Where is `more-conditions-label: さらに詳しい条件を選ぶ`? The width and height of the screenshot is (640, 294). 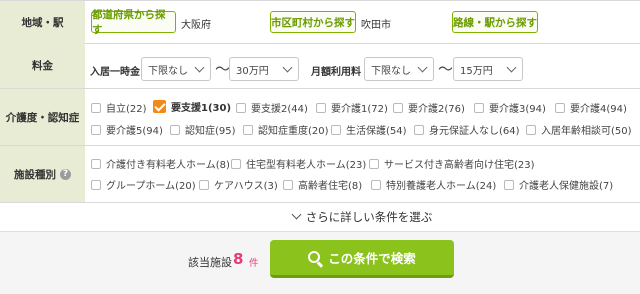 more-conditions-label: さらに詳しい条件を選ぶ is located at coordinates (369, 216).